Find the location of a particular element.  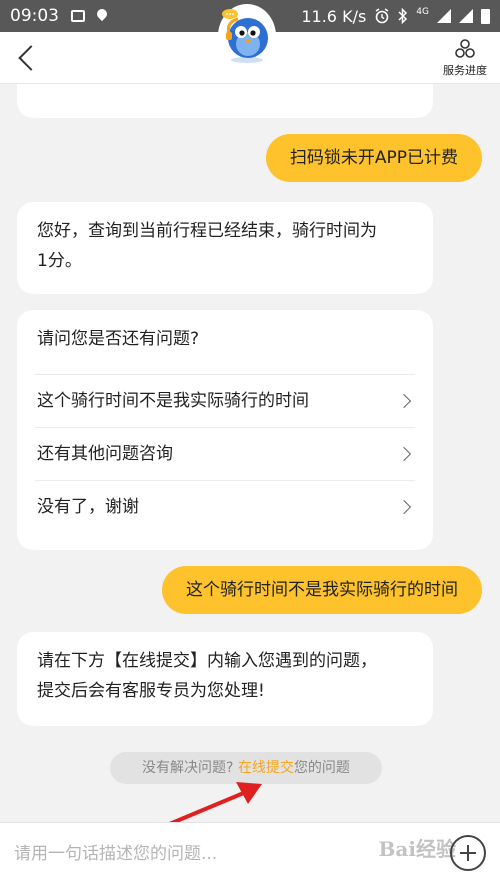

tip-suffix: 您的问题 is located at coordinates (321, 768).